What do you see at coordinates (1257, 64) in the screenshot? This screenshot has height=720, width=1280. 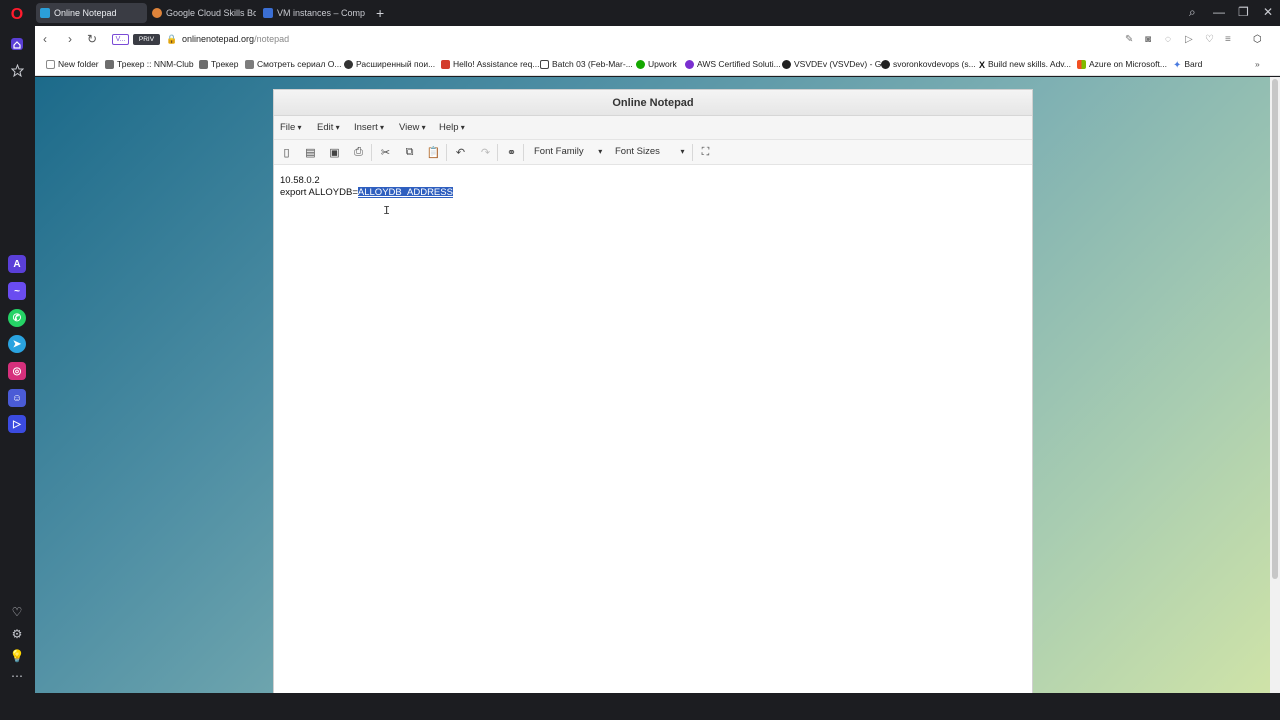 I see `bookmarks-overflow-icon: »` at bounding box center [1257, 64].